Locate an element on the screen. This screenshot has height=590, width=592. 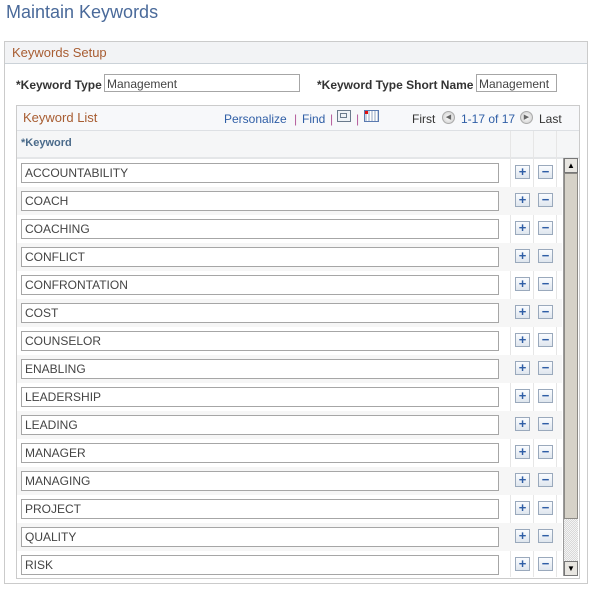
section-title: Keywords Setup is located at coordinates (59, 52).